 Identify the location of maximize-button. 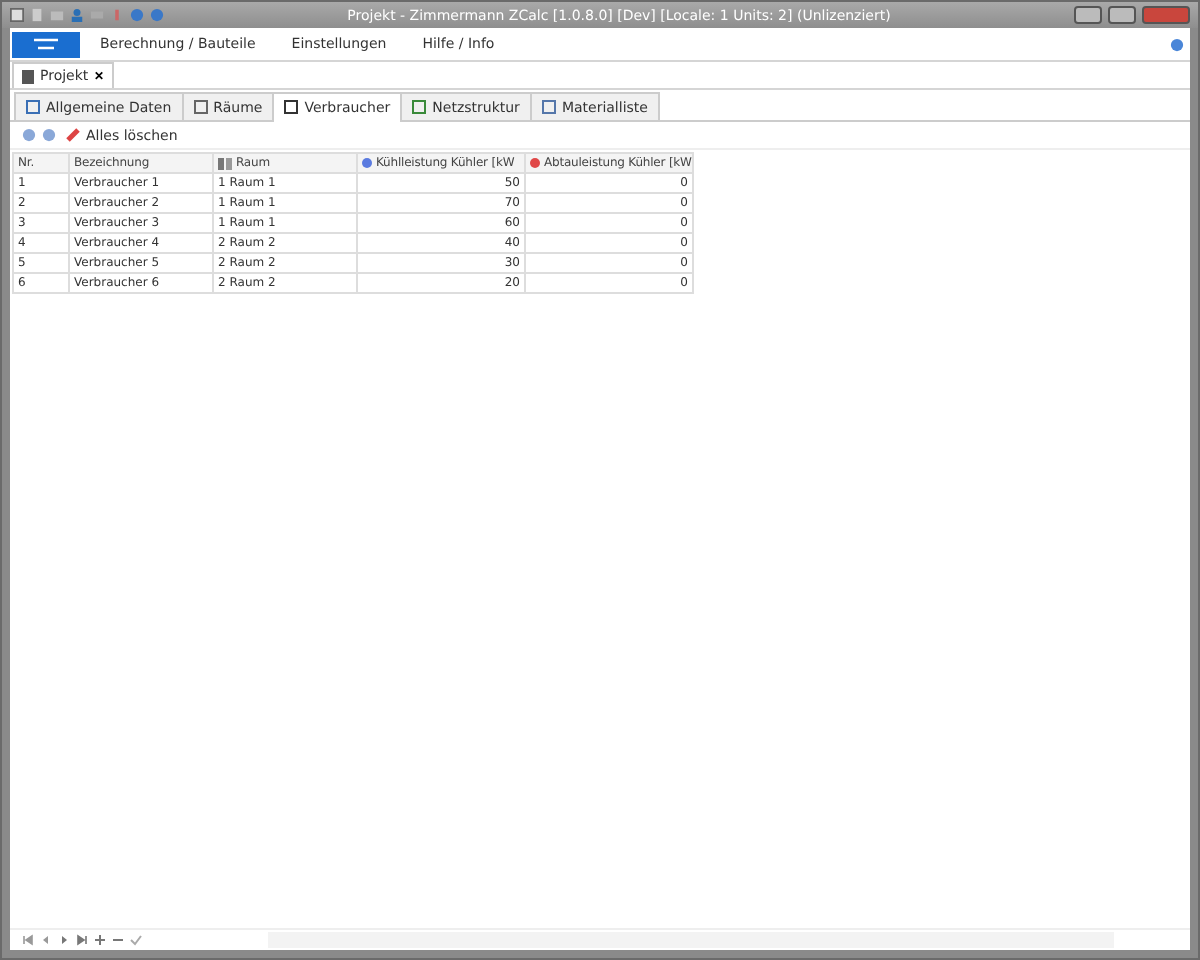
(1122, 15).